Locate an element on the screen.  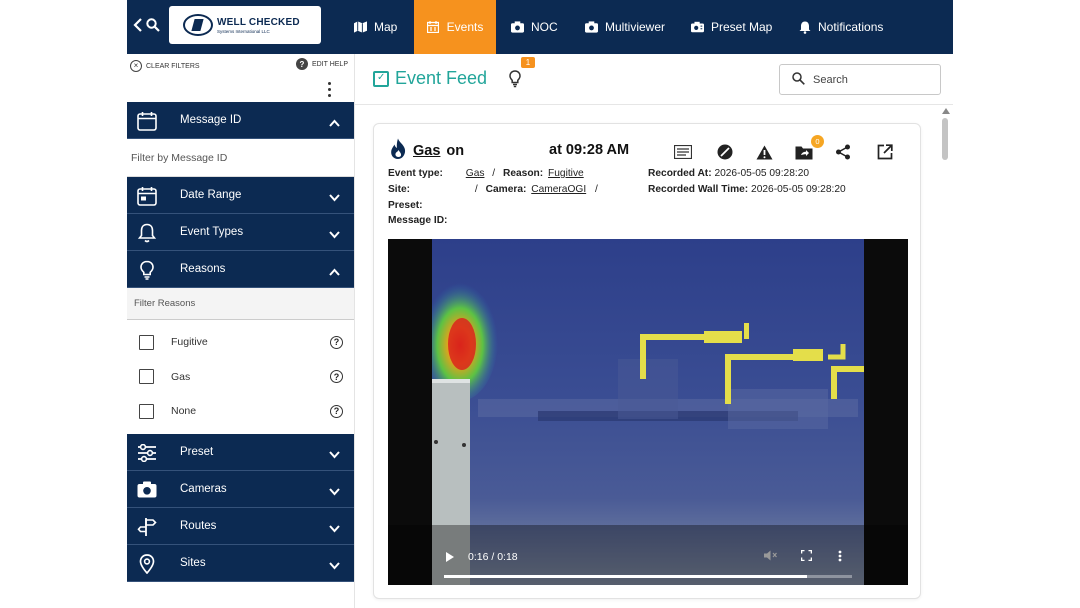
section-label: Message ID is located at coordinates (211, 120).